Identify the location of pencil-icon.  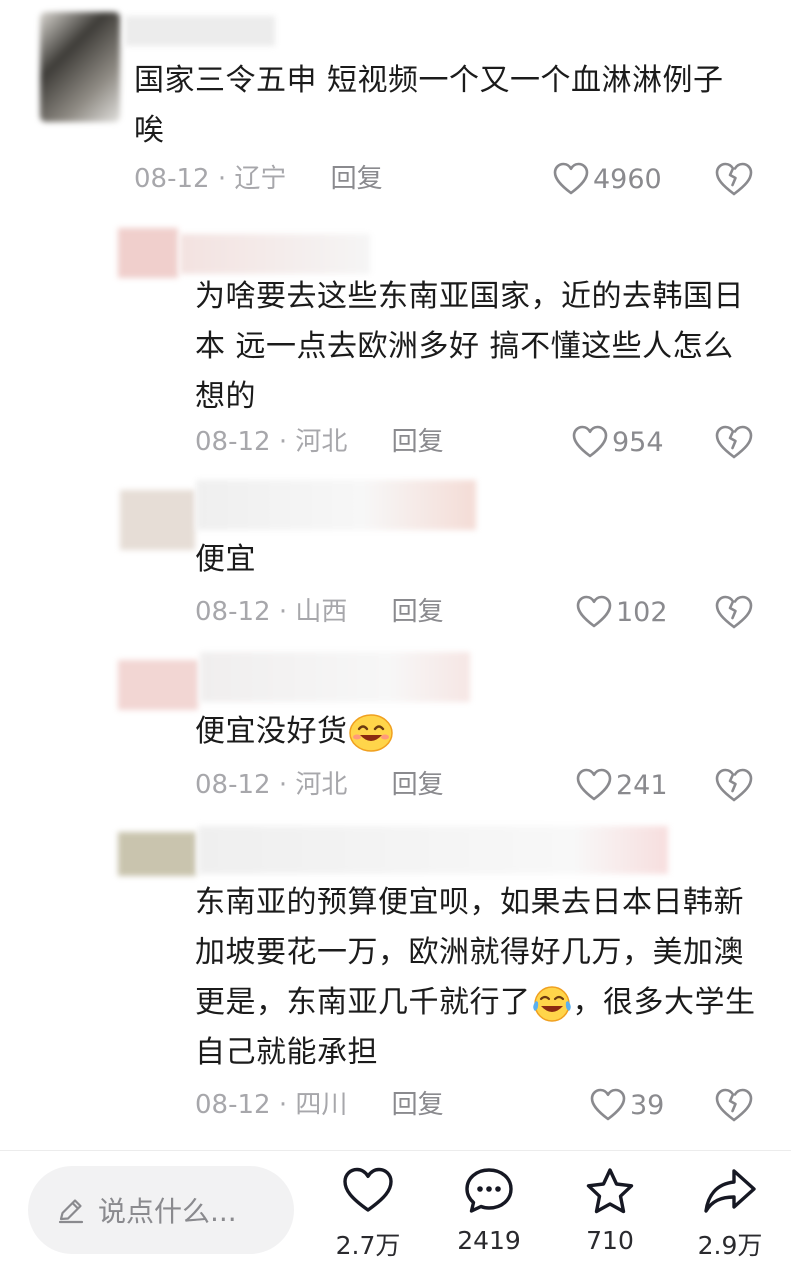
(71, 1211).